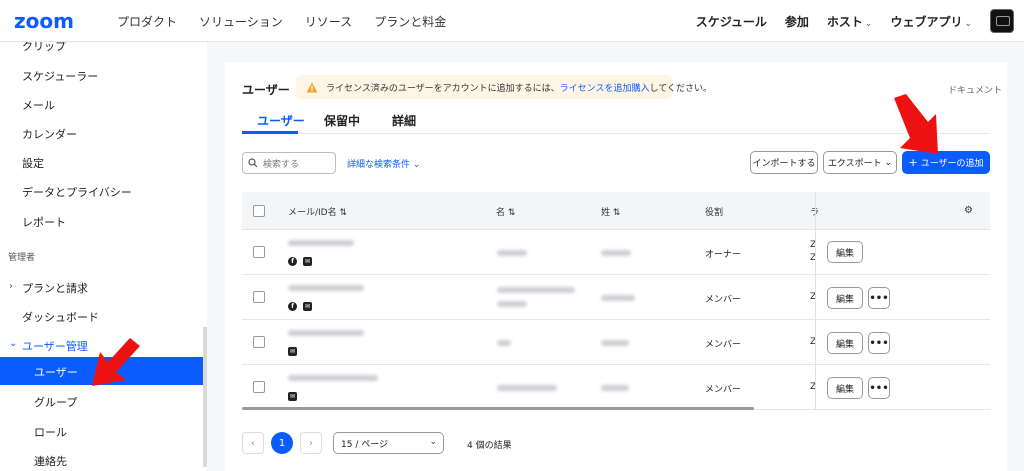  What do you see at coordinates (44, 222) in the screenshot?
I see `sidebar-item-reports: レポート` at bounding box center [44, 222].